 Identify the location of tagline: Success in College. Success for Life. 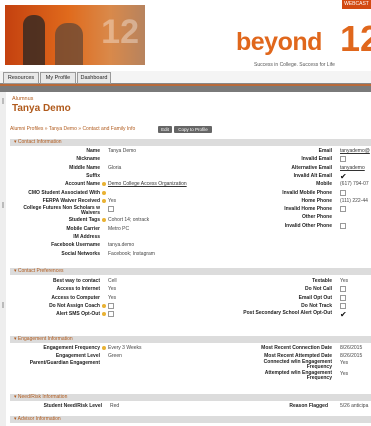
(294, 65).